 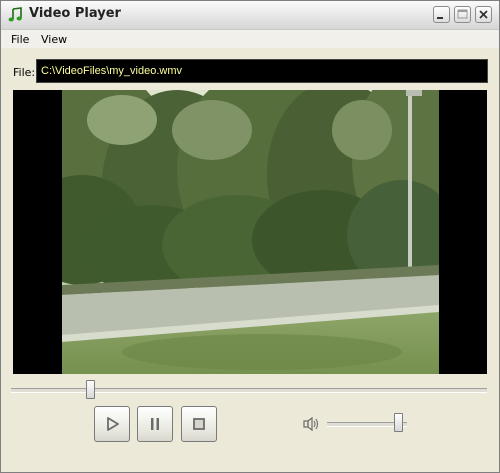 I want to click on close-button, so click(x=483, y=14).